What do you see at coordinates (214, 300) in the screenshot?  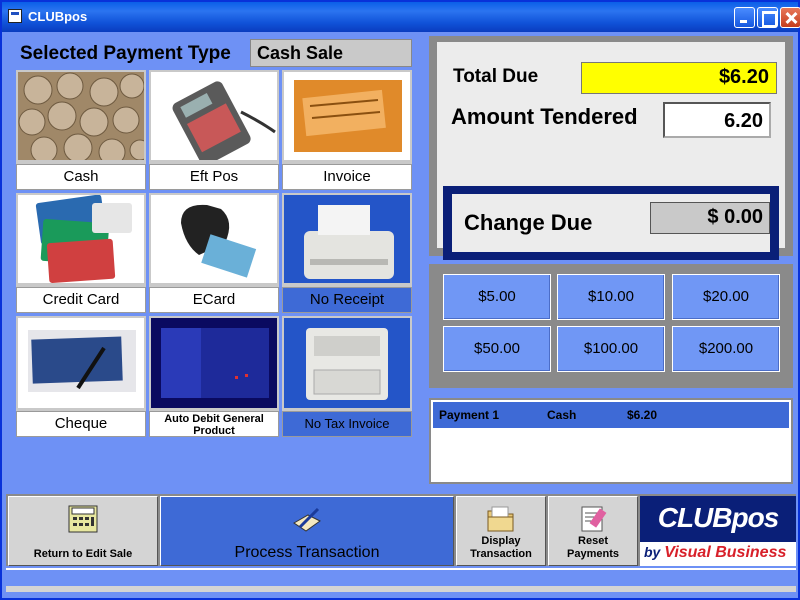 I see `tile-label: ECard` at bounding box center [214, 300].